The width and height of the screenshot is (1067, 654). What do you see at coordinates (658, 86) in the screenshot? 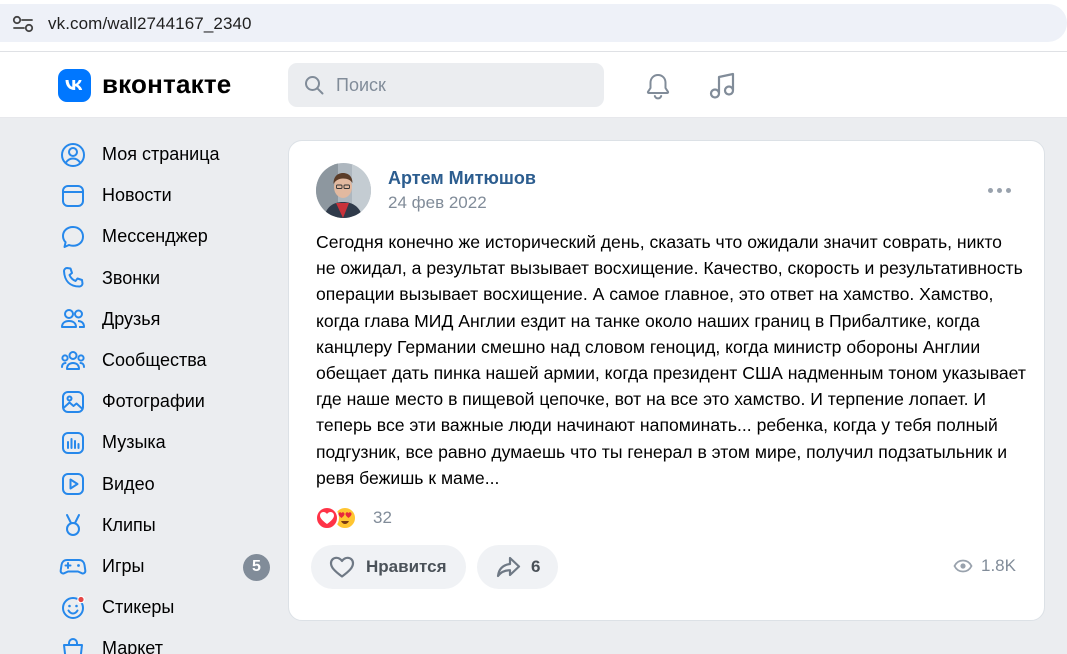
I see `notifications-bell-icon` at bounding box center [658, 86].